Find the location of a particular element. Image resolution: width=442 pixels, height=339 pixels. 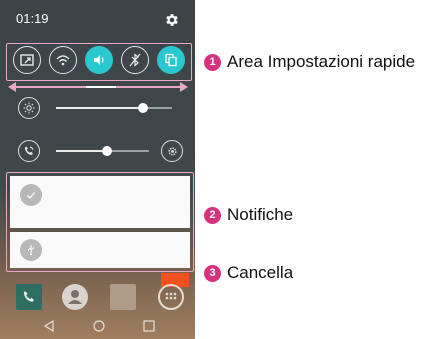

brightness-slider is located at coordinates (114, 108).